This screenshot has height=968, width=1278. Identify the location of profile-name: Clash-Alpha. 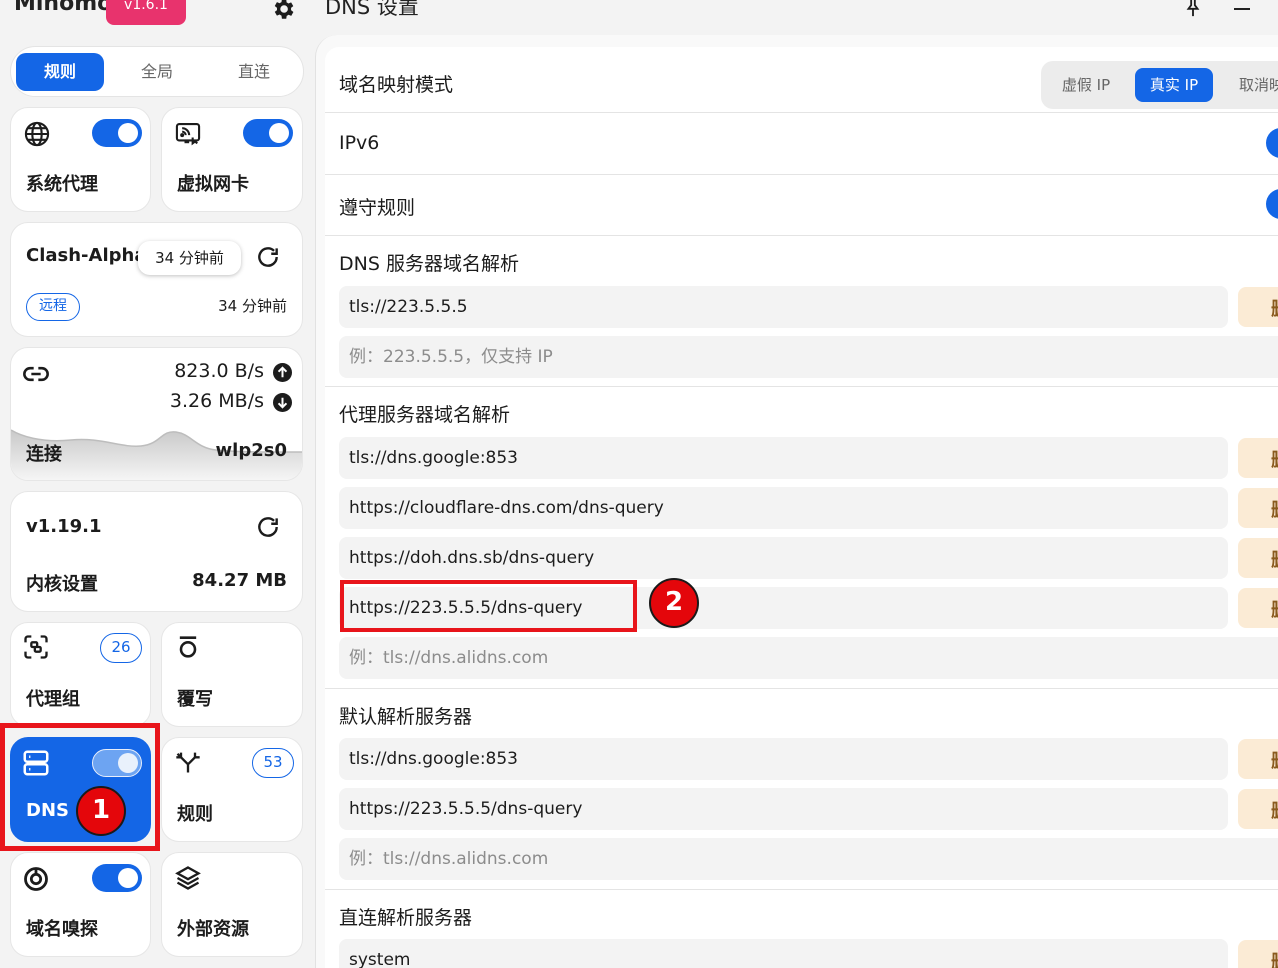
(86, 255).